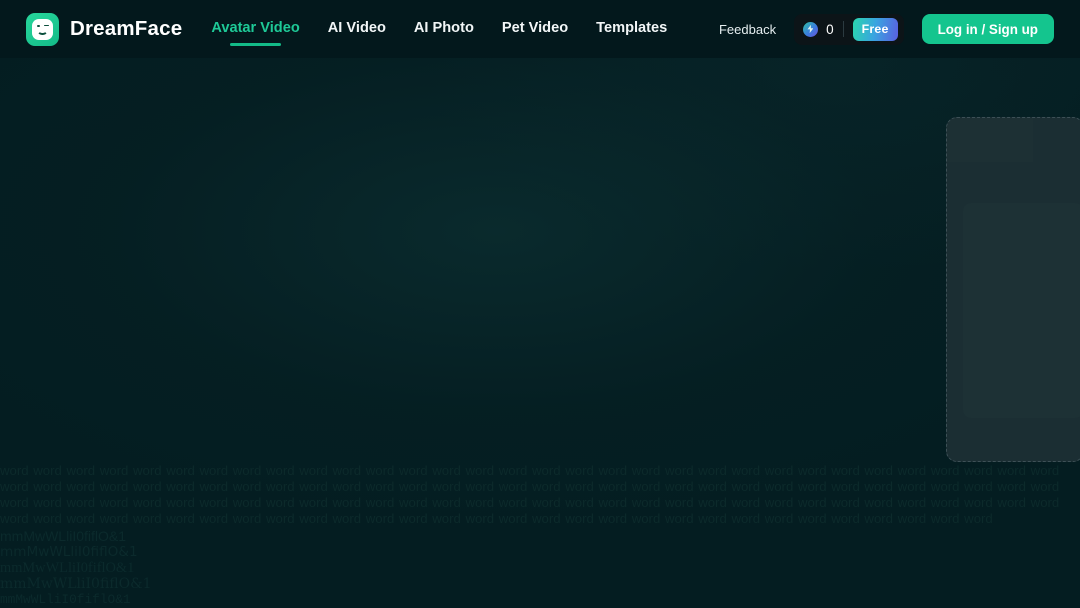  Describe the element at coordinates (843, 29) in the screenshot. I see `pill-divider` at that location.